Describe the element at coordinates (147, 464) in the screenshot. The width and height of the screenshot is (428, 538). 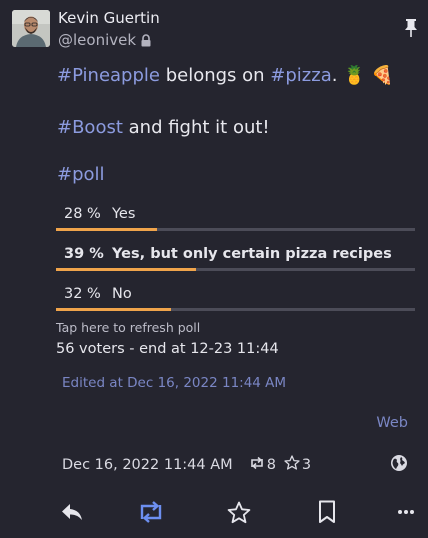
I see `post-timestamp: Dec 16, 2022 11:44 AM` at that location.